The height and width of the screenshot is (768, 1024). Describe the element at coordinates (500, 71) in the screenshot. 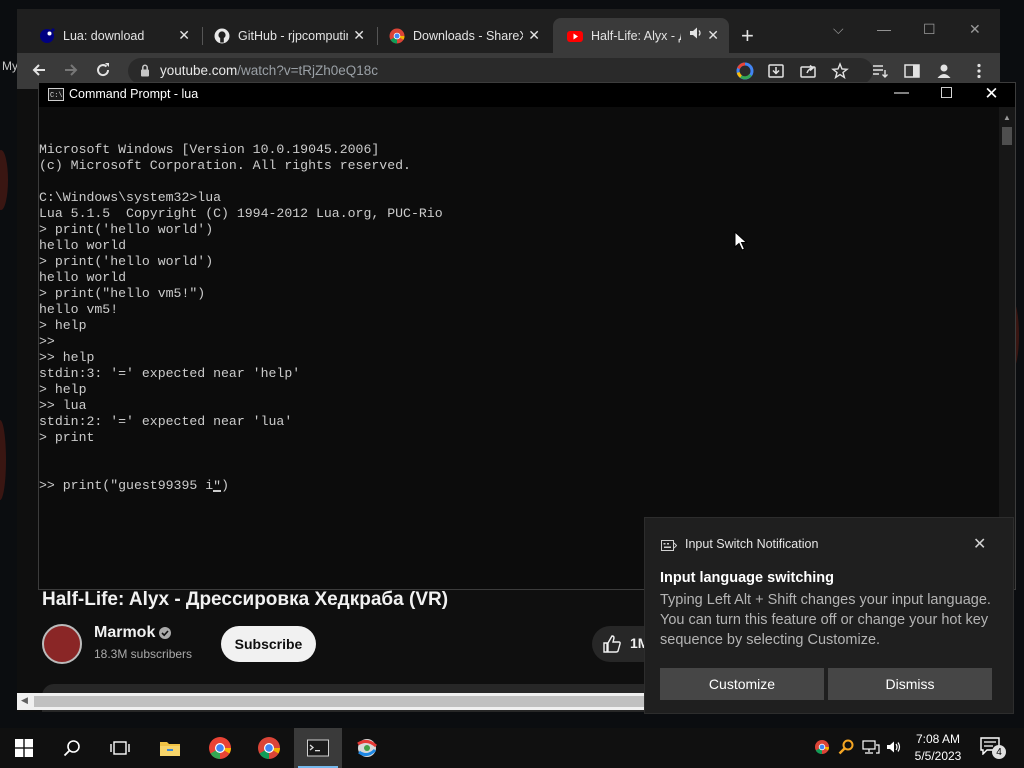

I see `address-bar: youtube.com/watch?v=tRjZh0eQ18c` at that location.